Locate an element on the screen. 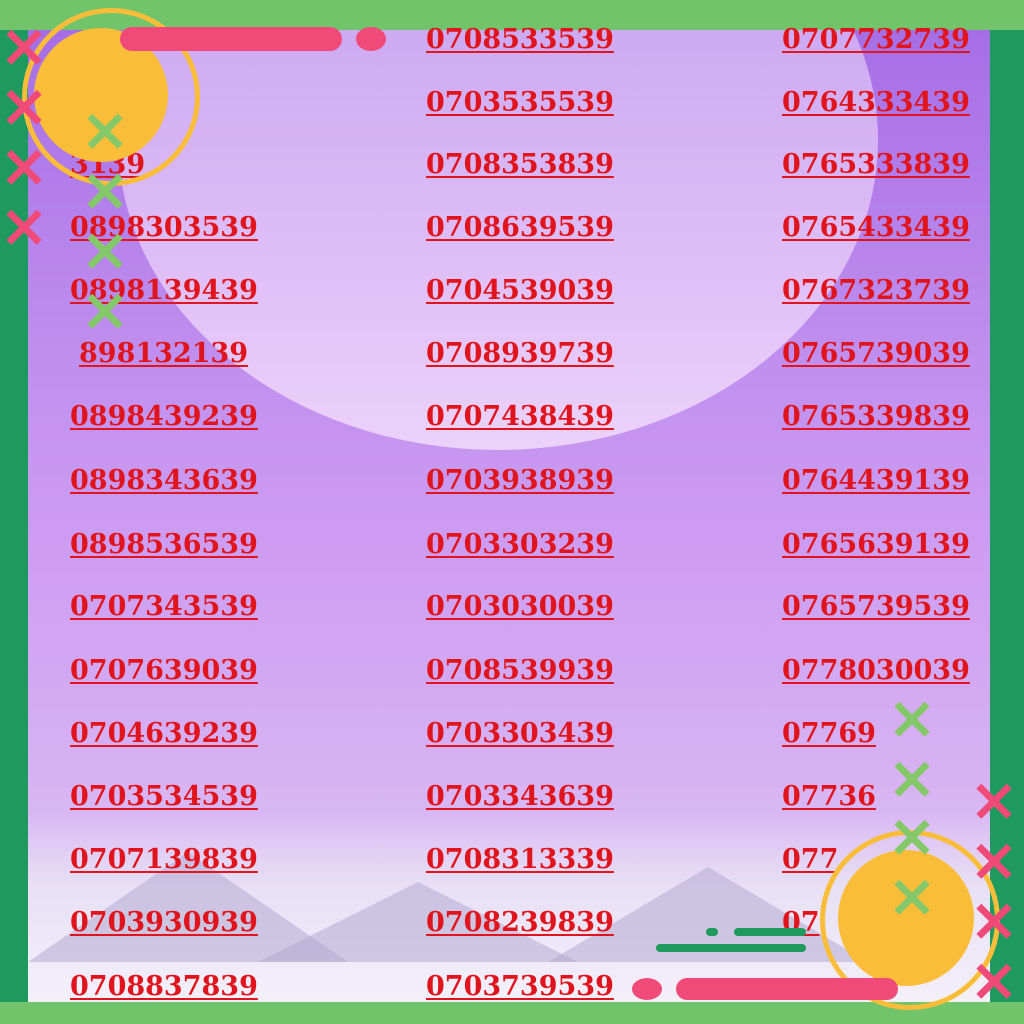  phone-number: 0708239839 is located at coordinates (520, 923).